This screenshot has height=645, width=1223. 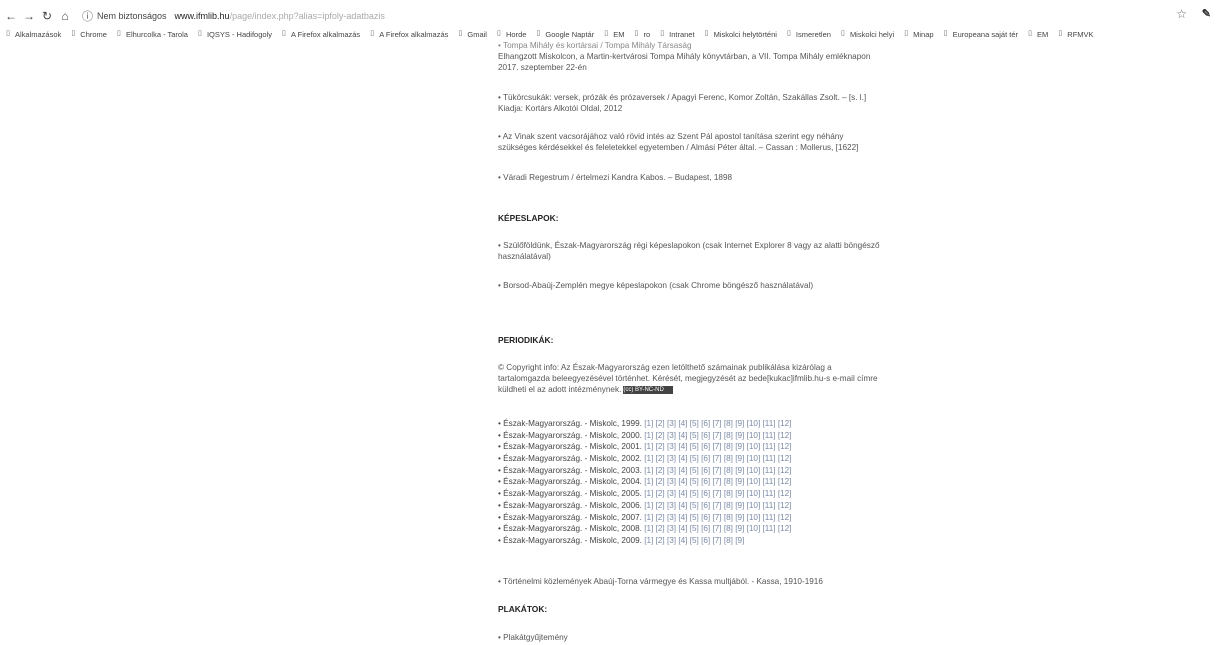 What do you see at coordinates (564, 34) in the screenshot?
I see `bookmark-item: ▯ Google Naptár` at bounding box center [564, 34].